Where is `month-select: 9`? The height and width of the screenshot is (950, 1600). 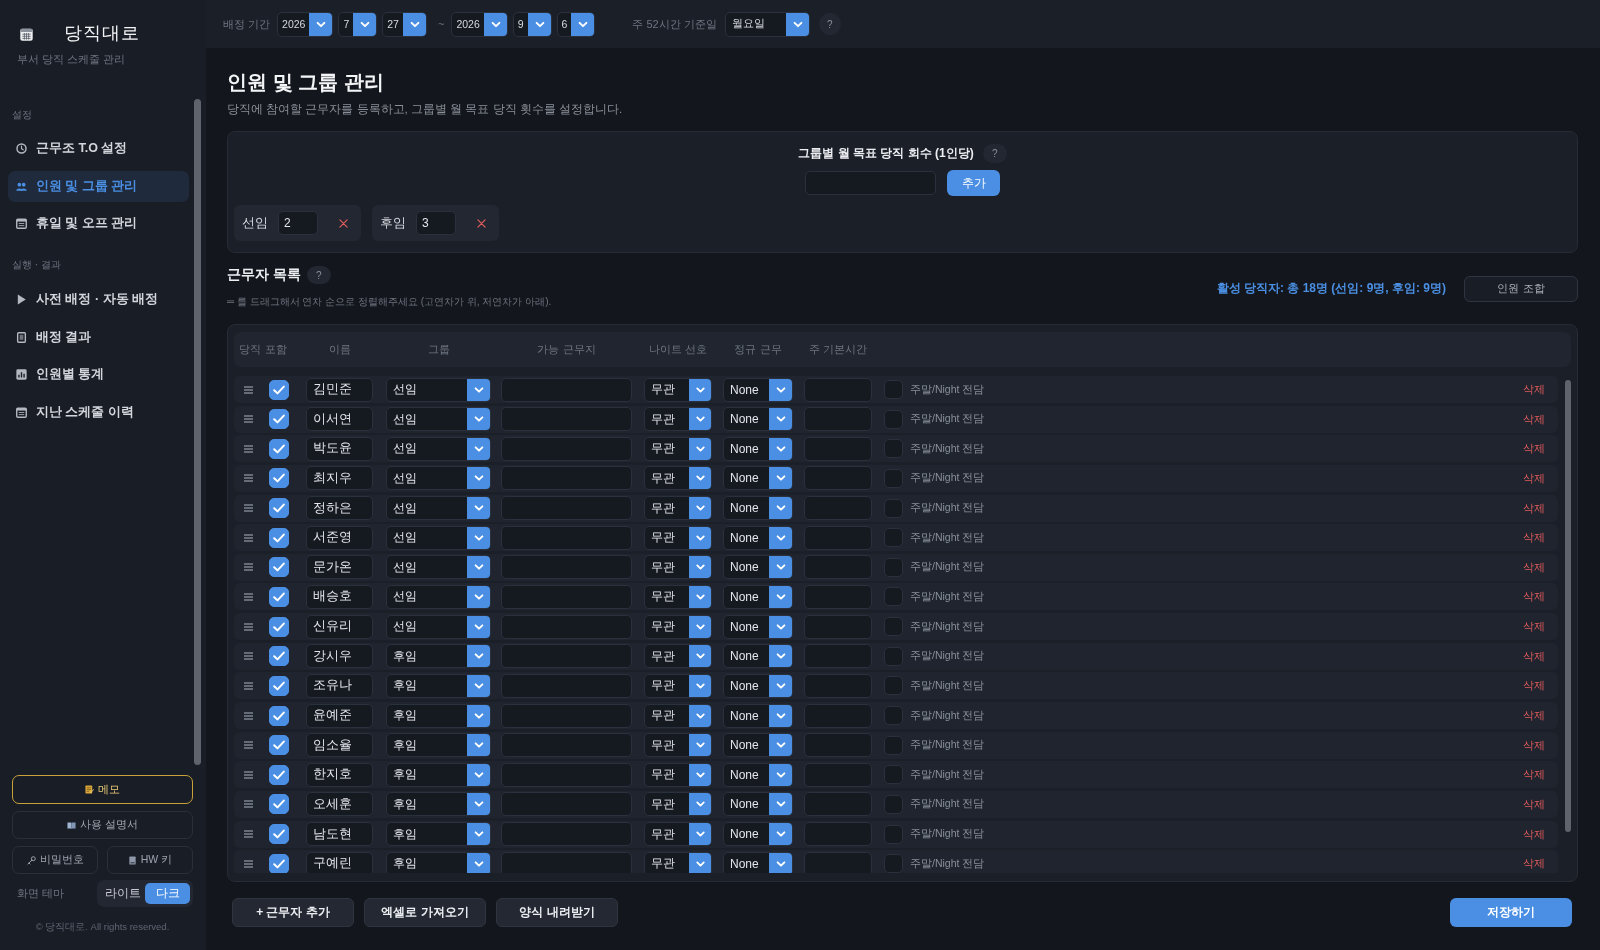 month-select: 9 is located at coordinates (532, 24).